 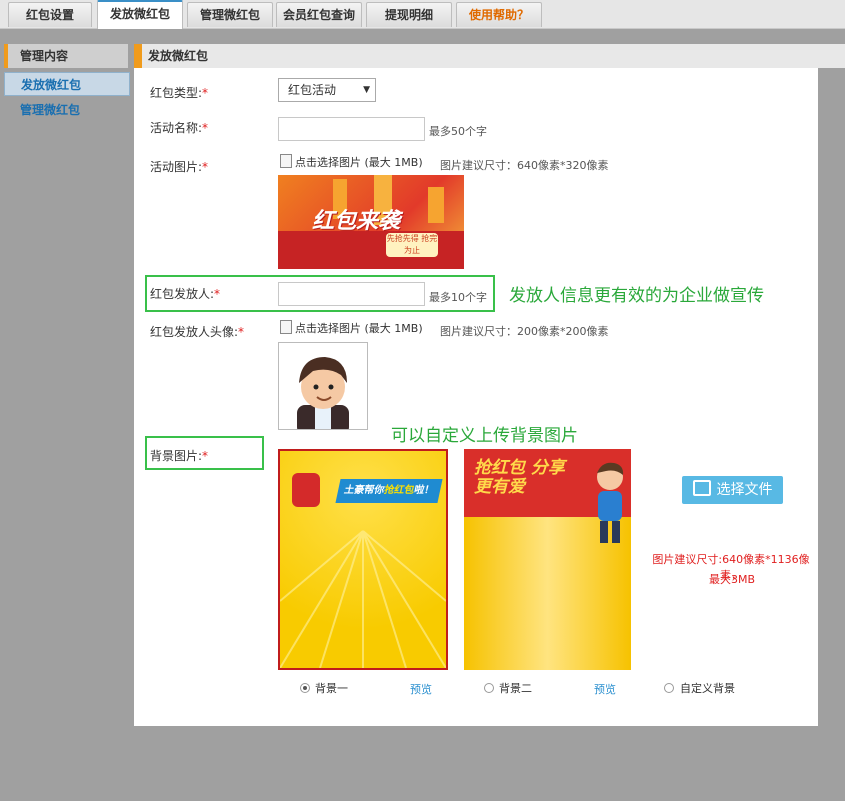 I want to click on avatar-preview, so click(x=323, y=386).